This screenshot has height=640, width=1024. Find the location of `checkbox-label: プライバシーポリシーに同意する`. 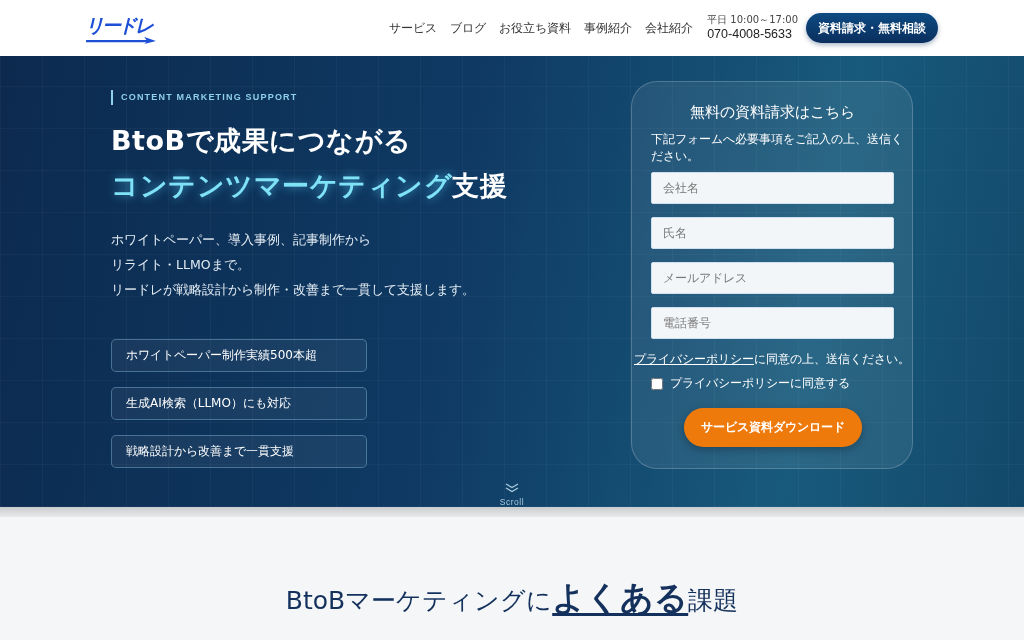

checkbox-label: プライバシーポリシーに同意する is located at coordinates (760, 383).